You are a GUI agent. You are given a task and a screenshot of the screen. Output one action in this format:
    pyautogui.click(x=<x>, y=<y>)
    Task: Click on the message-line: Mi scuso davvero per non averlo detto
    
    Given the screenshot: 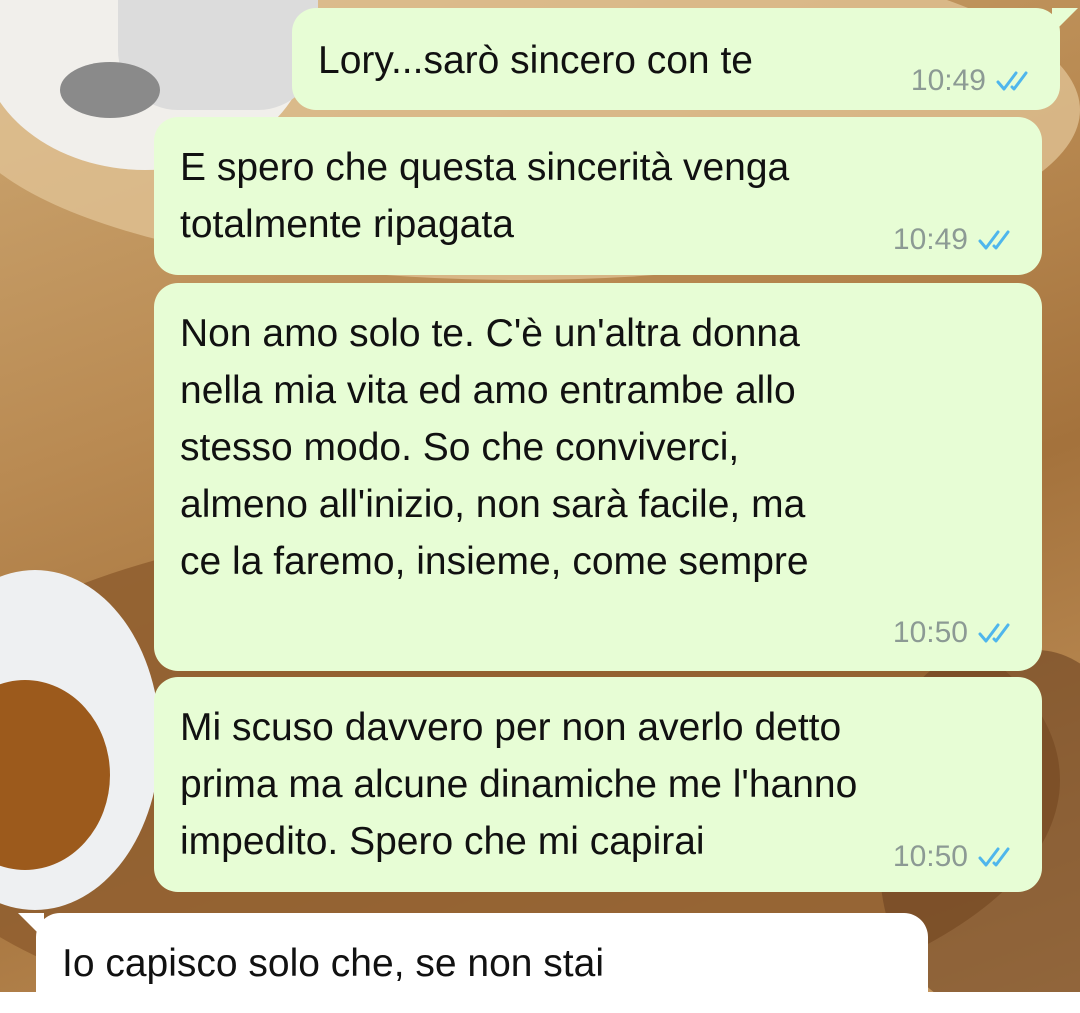 What is the action you would take?
    pyautogui.click(x=511, y=727)
    